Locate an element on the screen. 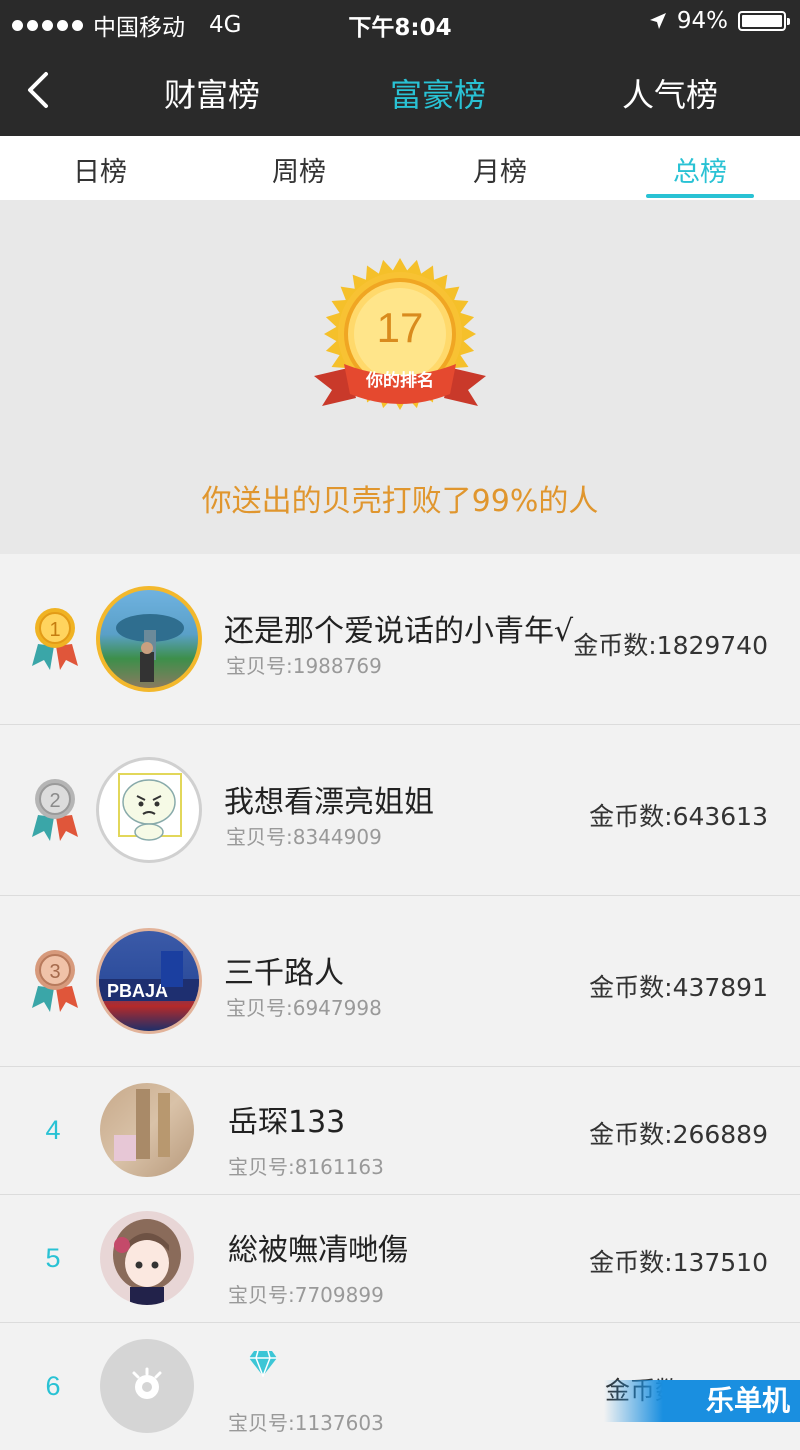 The width and height of the screenshot is (800, 1450). tab-daily: 日榜 is located at coordinates (100, 169).